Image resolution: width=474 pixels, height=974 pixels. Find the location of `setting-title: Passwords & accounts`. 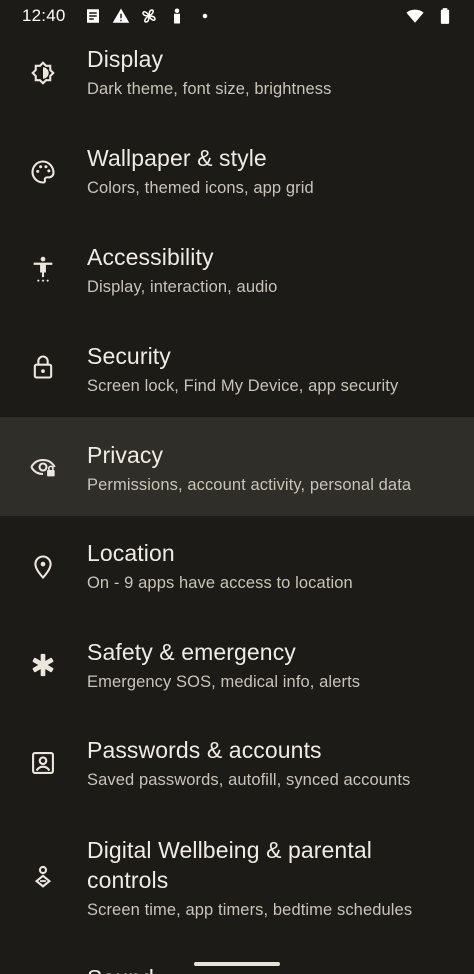

setting-title: Passwords & accounts is located at coordinates (204, 750).